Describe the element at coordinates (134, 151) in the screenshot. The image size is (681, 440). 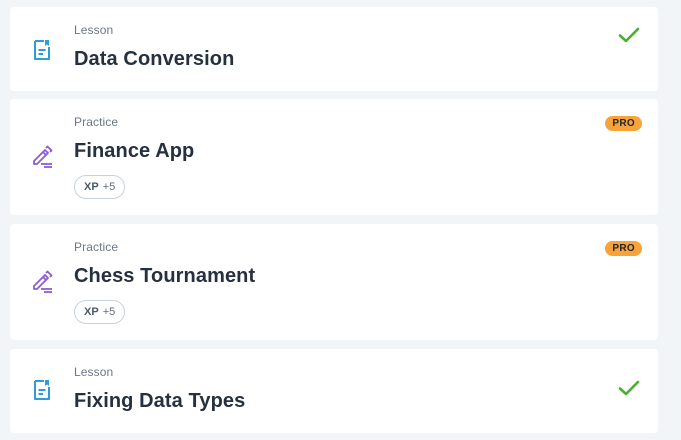
I see `item-title: Finance App` at that location.